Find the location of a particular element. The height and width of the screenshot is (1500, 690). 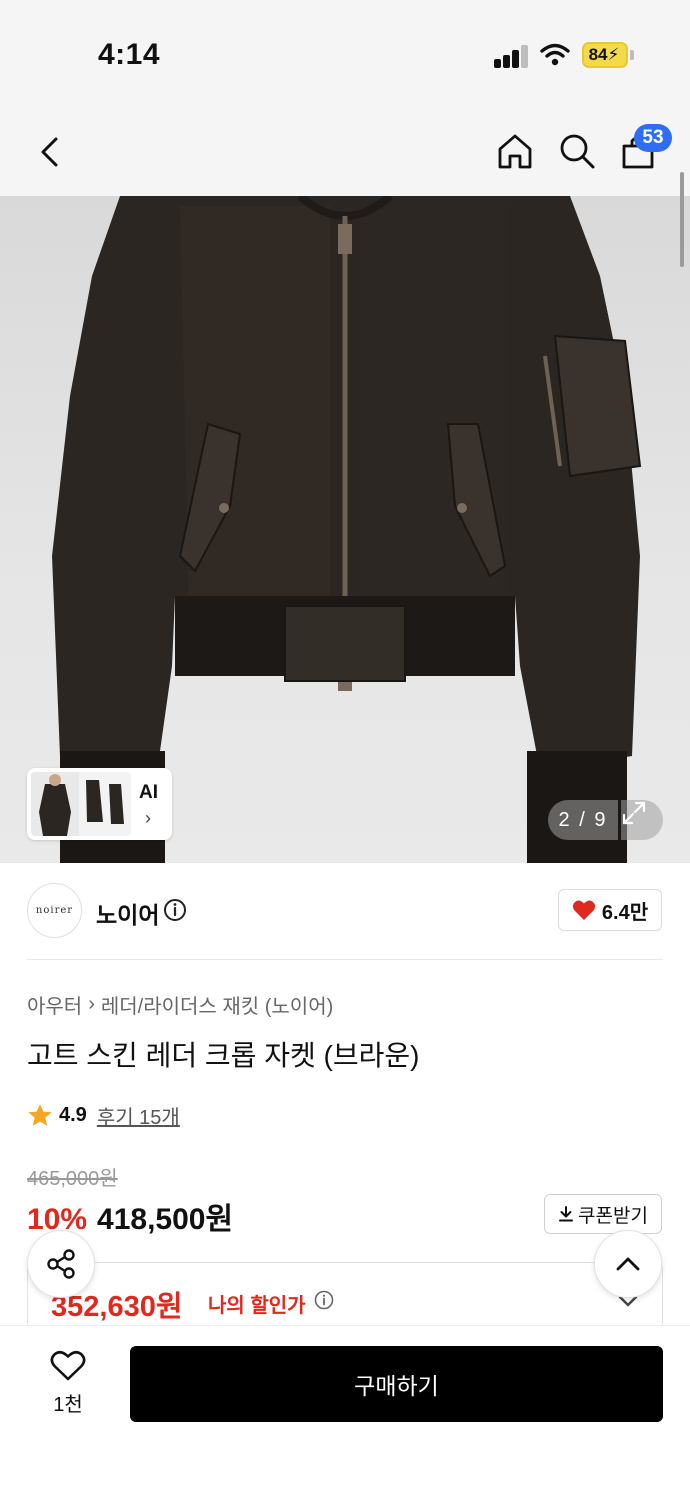

coupon-label: 쿠폰받기 is located at coordinates (613, 1216).